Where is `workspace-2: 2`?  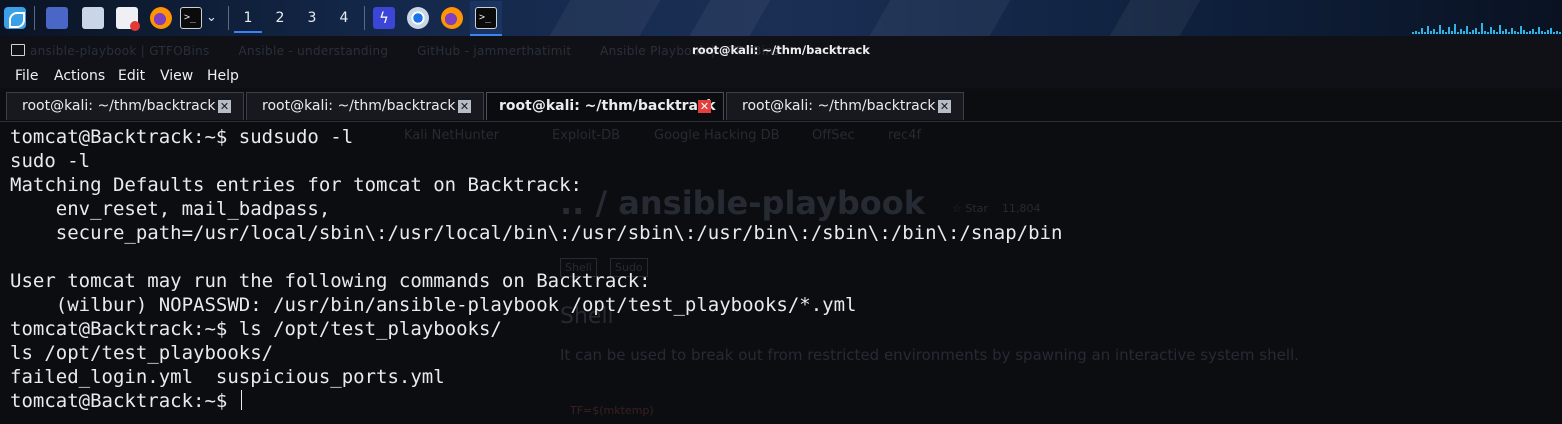
workspace-2: 2 is located at coordinates (280, 18).